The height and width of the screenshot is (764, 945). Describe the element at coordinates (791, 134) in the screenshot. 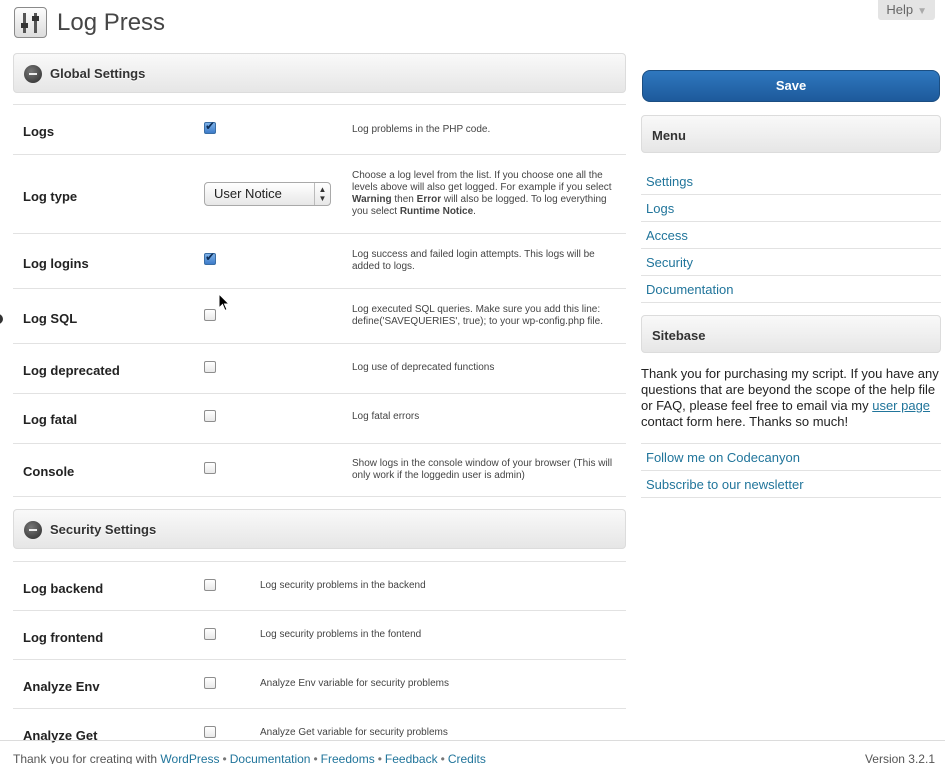

I see `menu-box-header: Menu` at that location.